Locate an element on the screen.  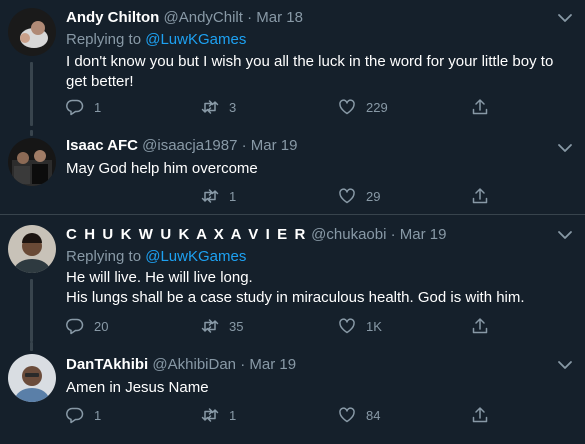
tweet-text: Amen in Jesus Name is located at coordinates (137, 387).